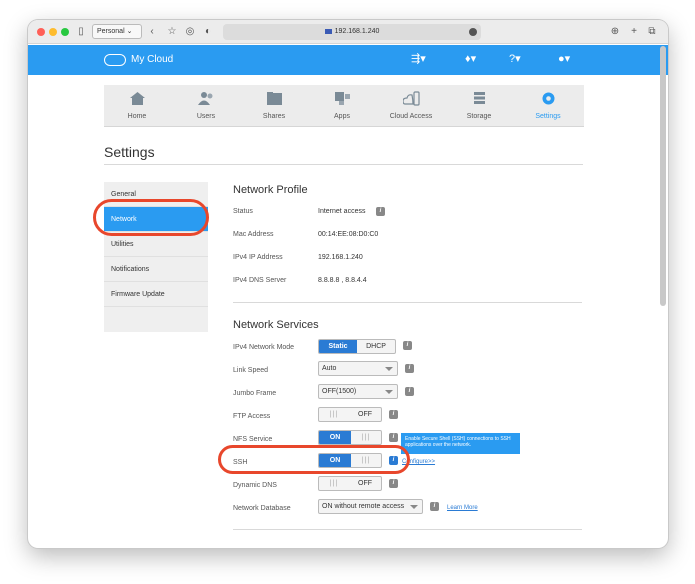 The height and width of the screenshot is (584, 695). What do you see at coordinates (350, 483) in the screenshot?
I see `ddns-toggle: ||| OFF` at bounding box center [350, 483].